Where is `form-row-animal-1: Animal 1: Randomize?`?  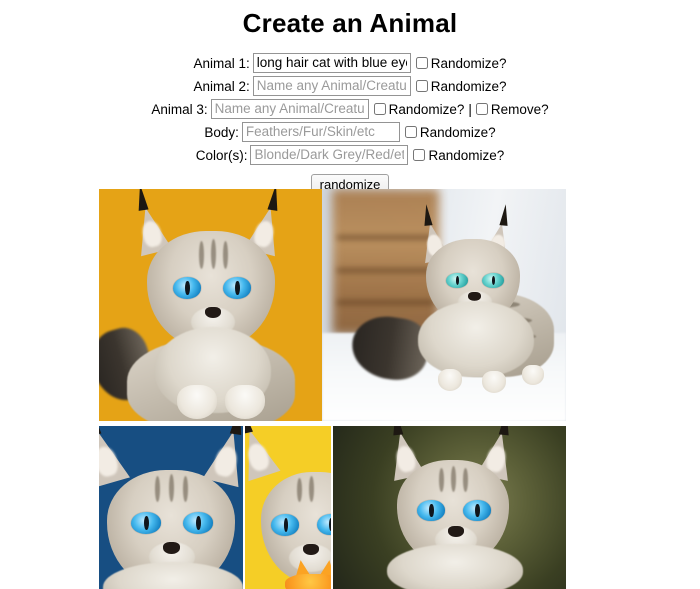
form-row-animal-1: Animal 1: Randomize? is located at coordinates (350, 63).